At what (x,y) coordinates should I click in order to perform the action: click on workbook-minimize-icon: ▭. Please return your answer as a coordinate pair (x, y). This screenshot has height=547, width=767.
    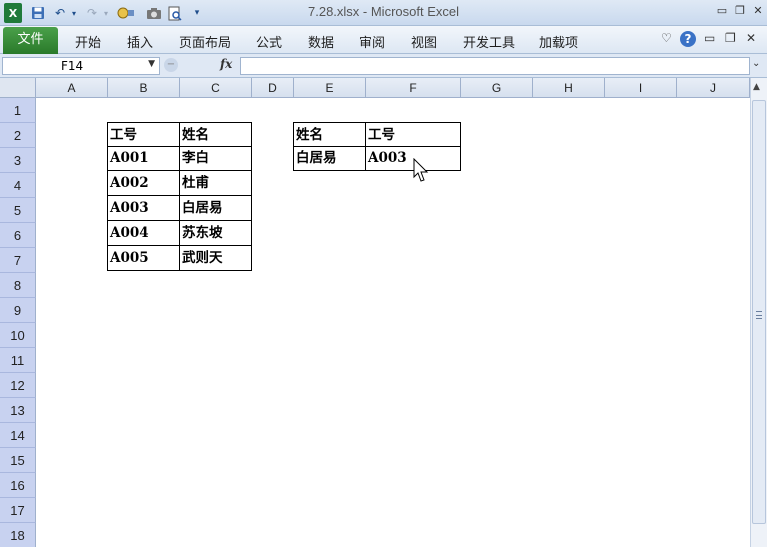
    Looking at the image, I should click on (709, 38).